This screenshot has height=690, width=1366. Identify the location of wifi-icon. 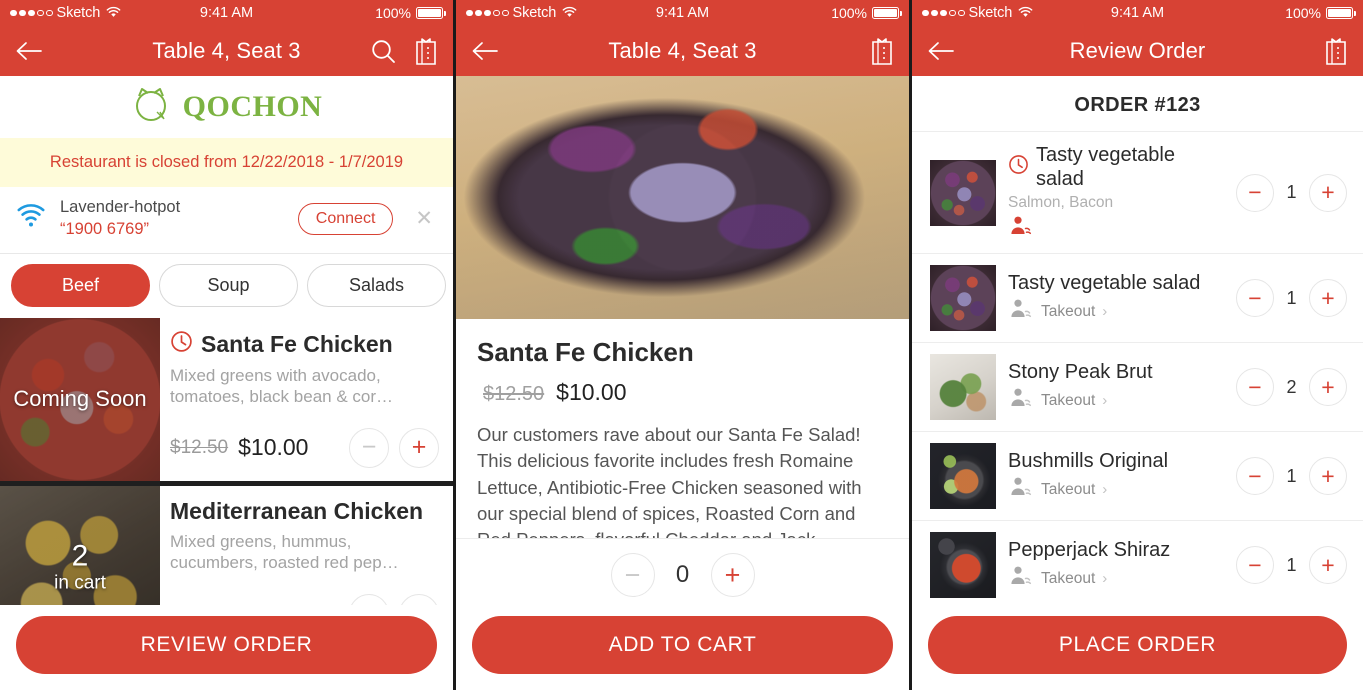
(31, 218).